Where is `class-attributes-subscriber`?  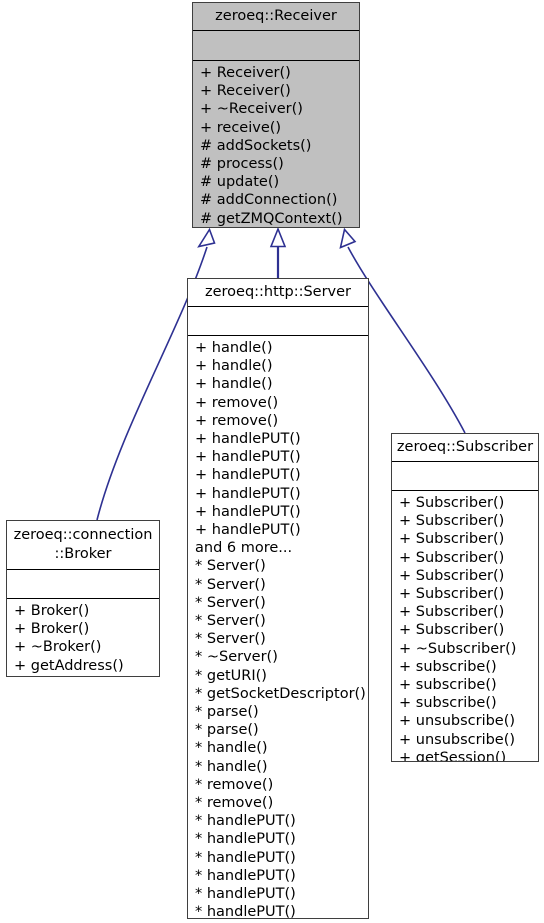
class-attributes-subscriber is located at coordinates (465, 476).